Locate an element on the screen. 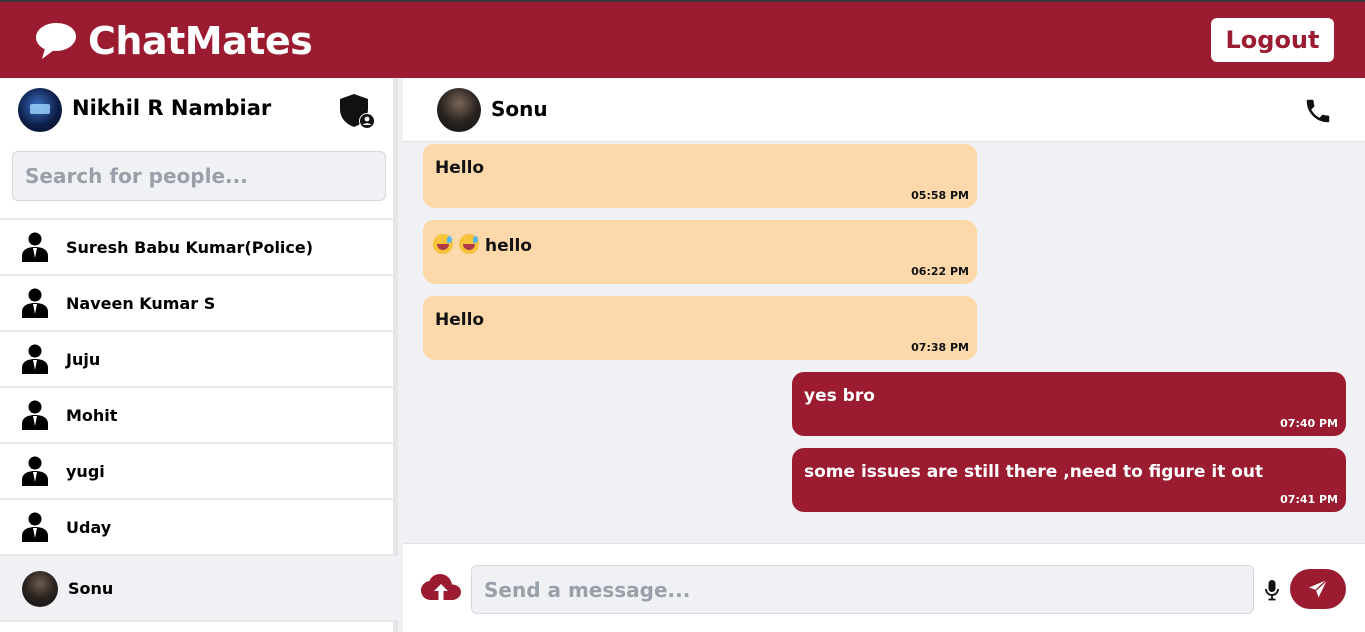 The height and width of the screenshot is (632, 1365). search-input is located at coordinates (199, 176).